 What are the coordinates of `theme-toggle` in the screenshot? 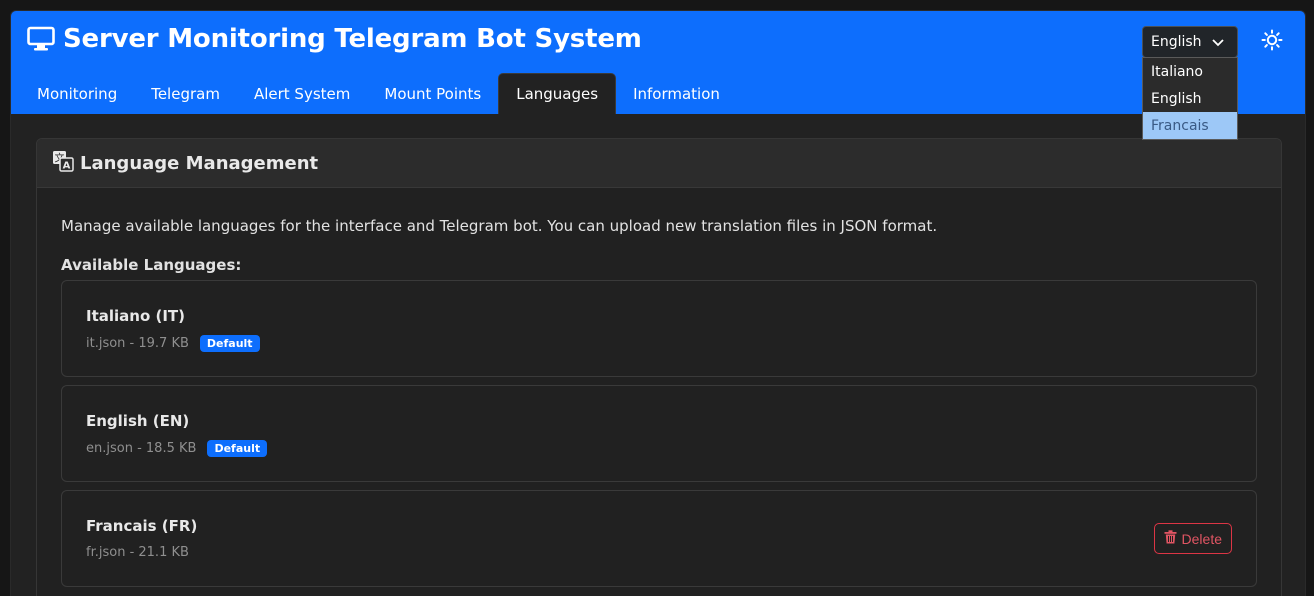 It's located at (1272, 42).